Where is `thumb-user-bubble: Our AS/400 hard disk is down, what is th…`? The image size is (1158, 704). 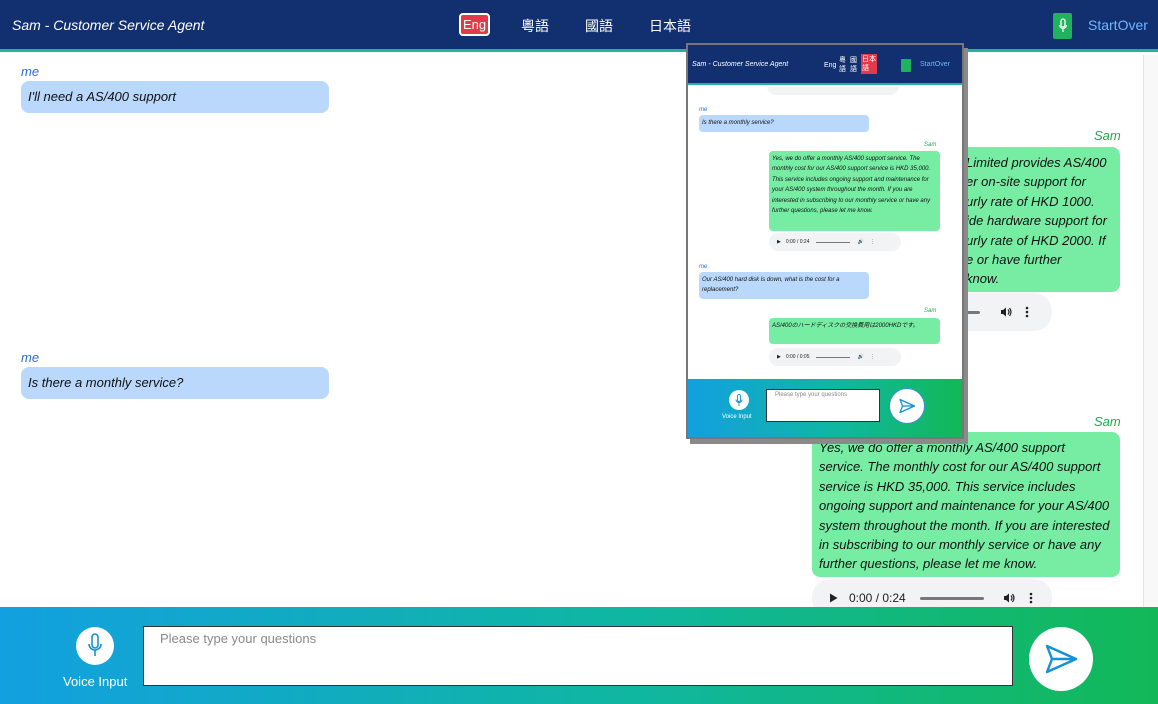
thumb-user-bubble: Our AS/400 hard disk is down, what is th… is located at coordinates (784, 285).